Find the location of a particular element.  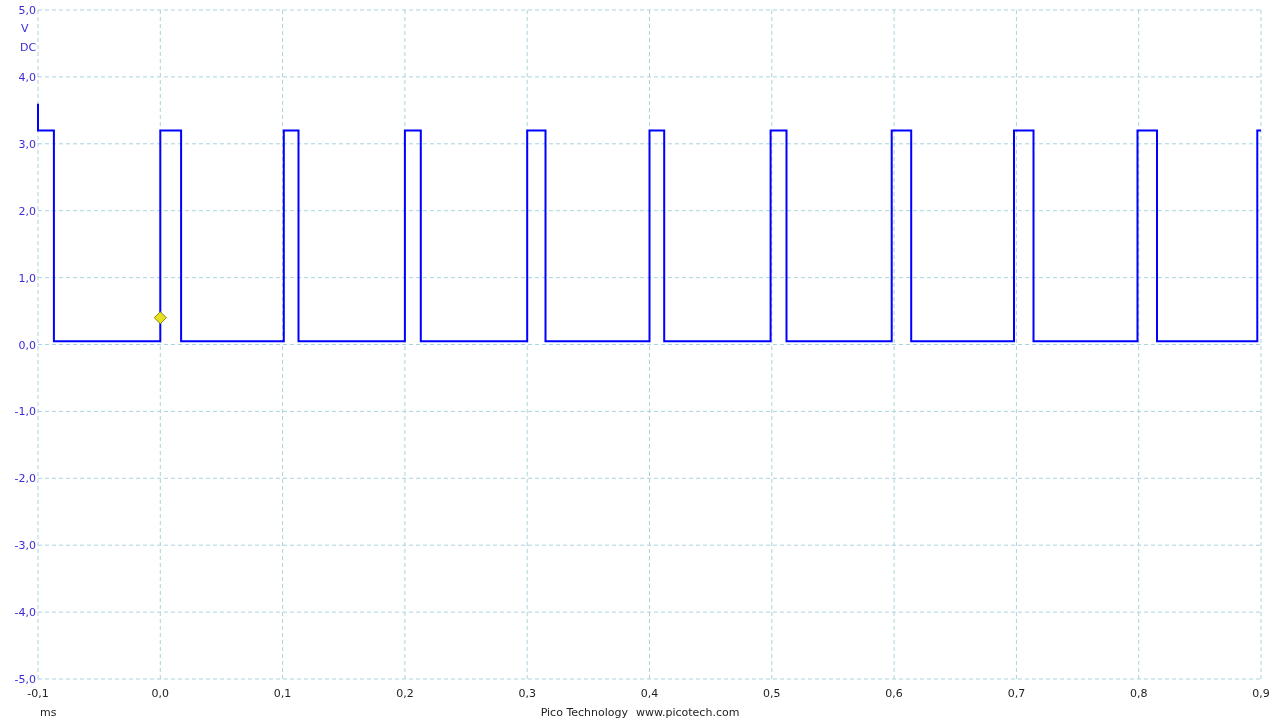

coupling-label: DC is located at coordinates (28, 47).